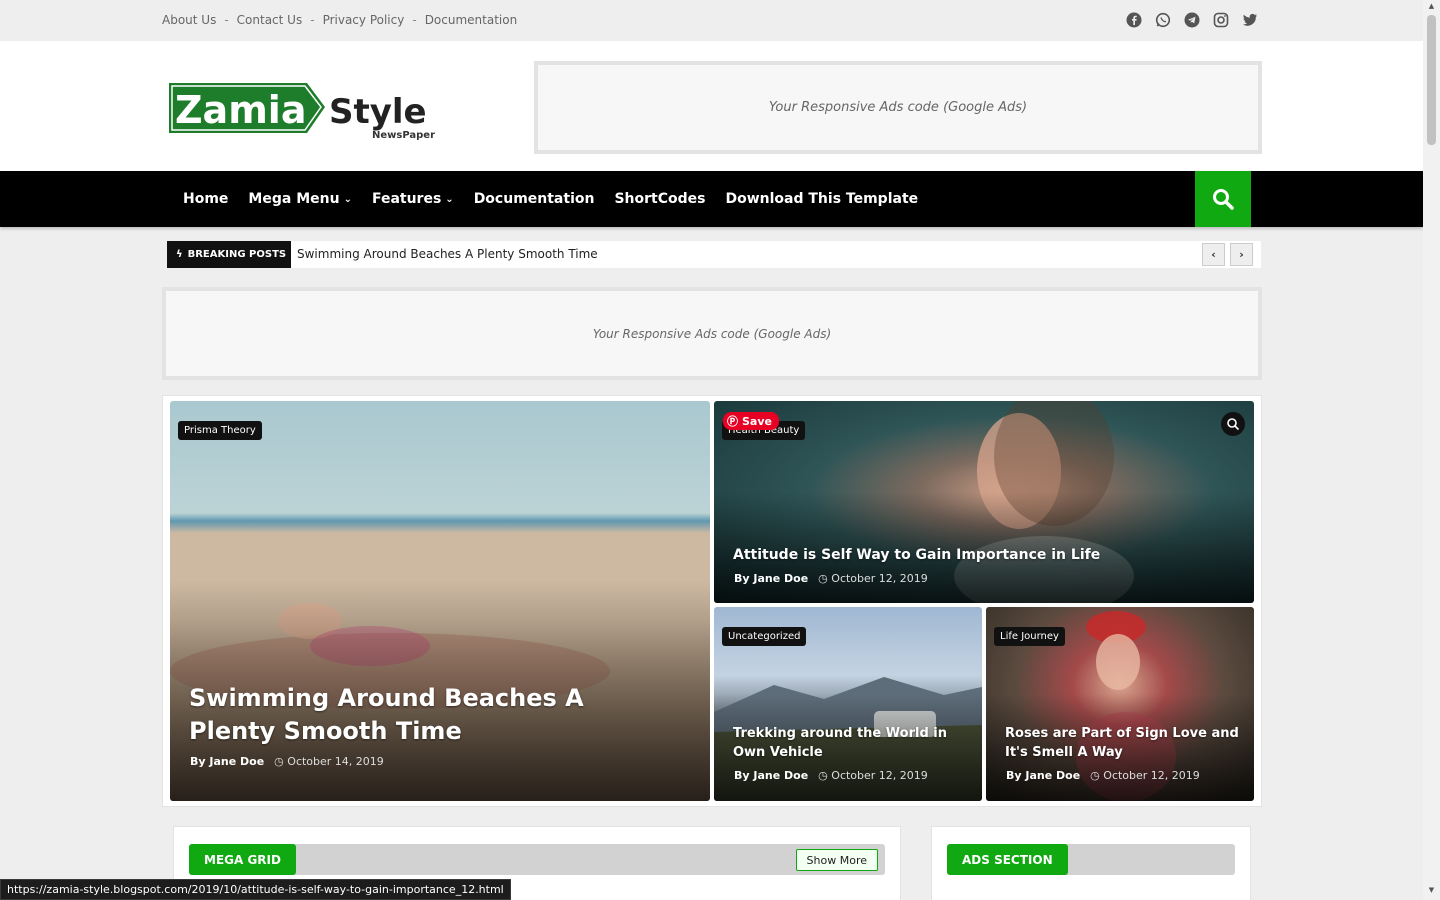 This screenshot has width=1440, height=900. What do you see at coordinates (1431, 7) in the screenshot?
I see `scroll-up-arrow-icon: ▲` at bounding box center [1431, 7].